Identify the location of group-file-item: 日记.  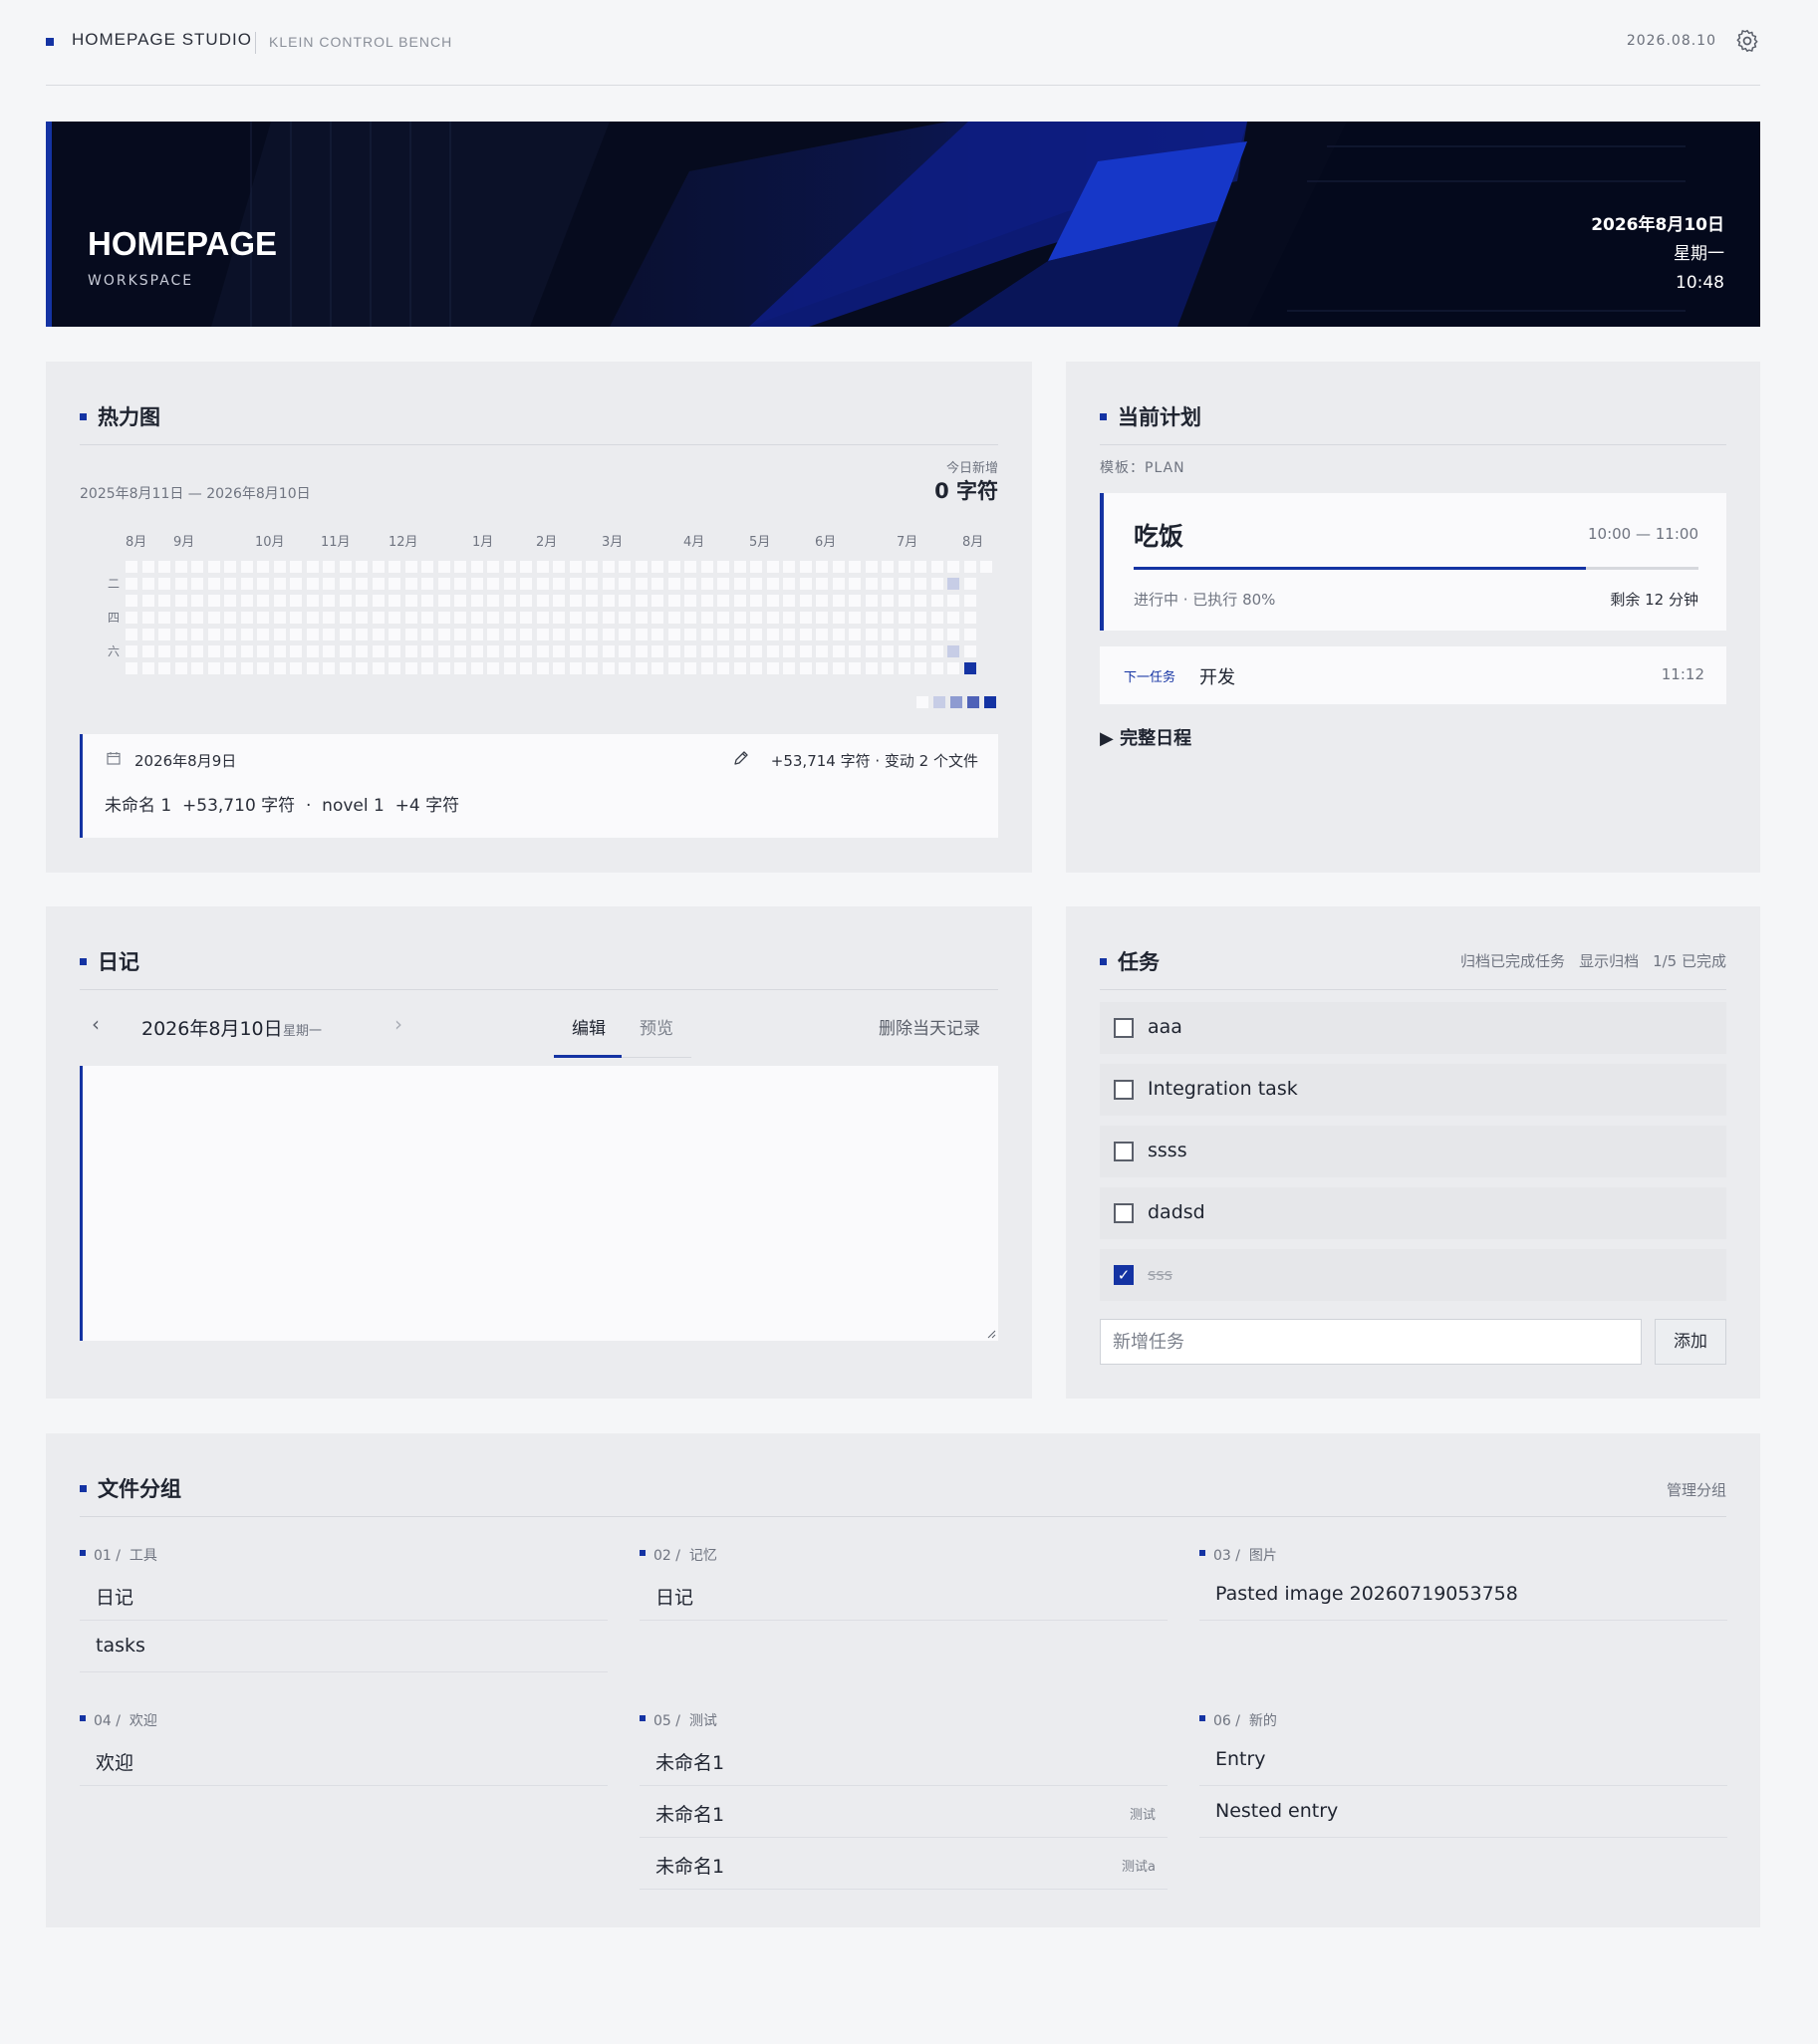
(904, 1595).